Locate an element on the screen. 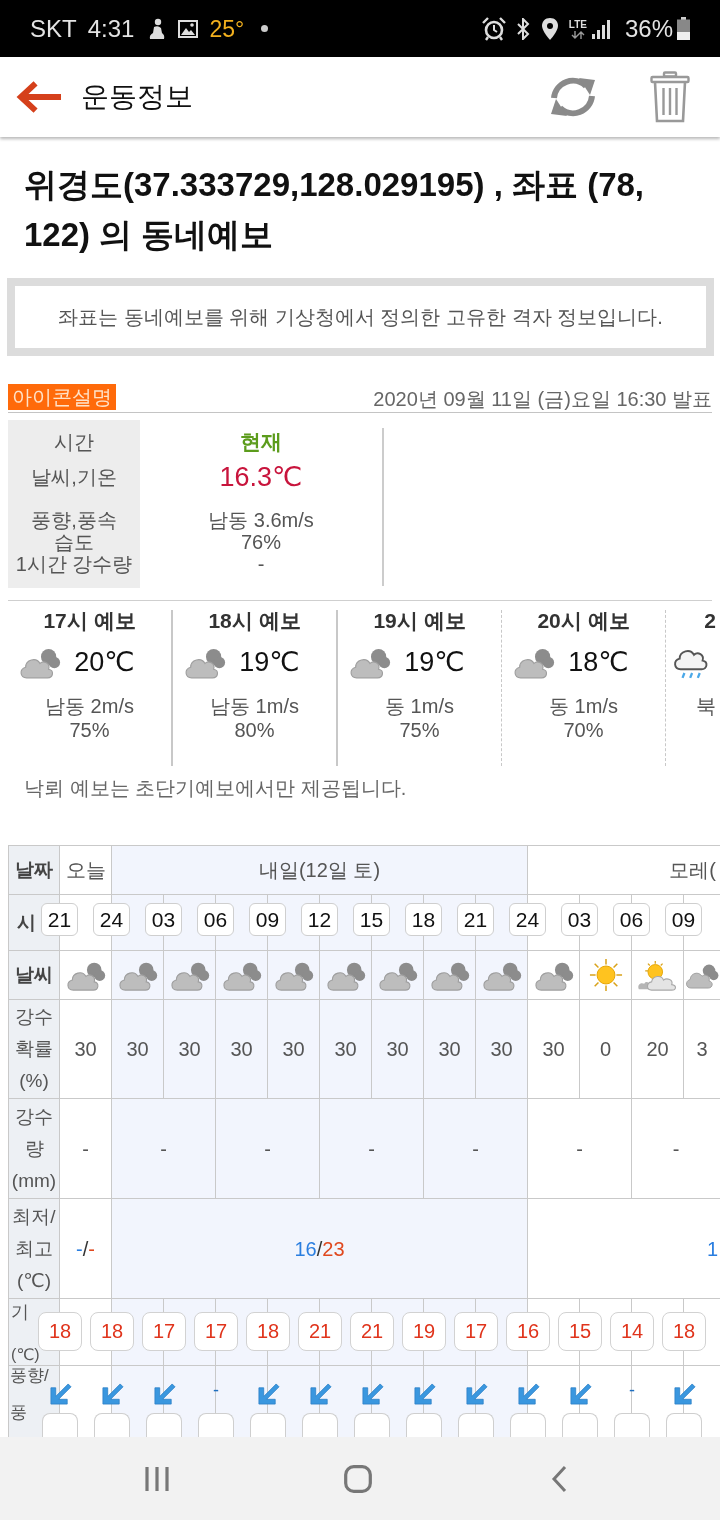 This screenshot has width=720, height=1520. table-cell: 20 is located at coordinates (658, 1049).